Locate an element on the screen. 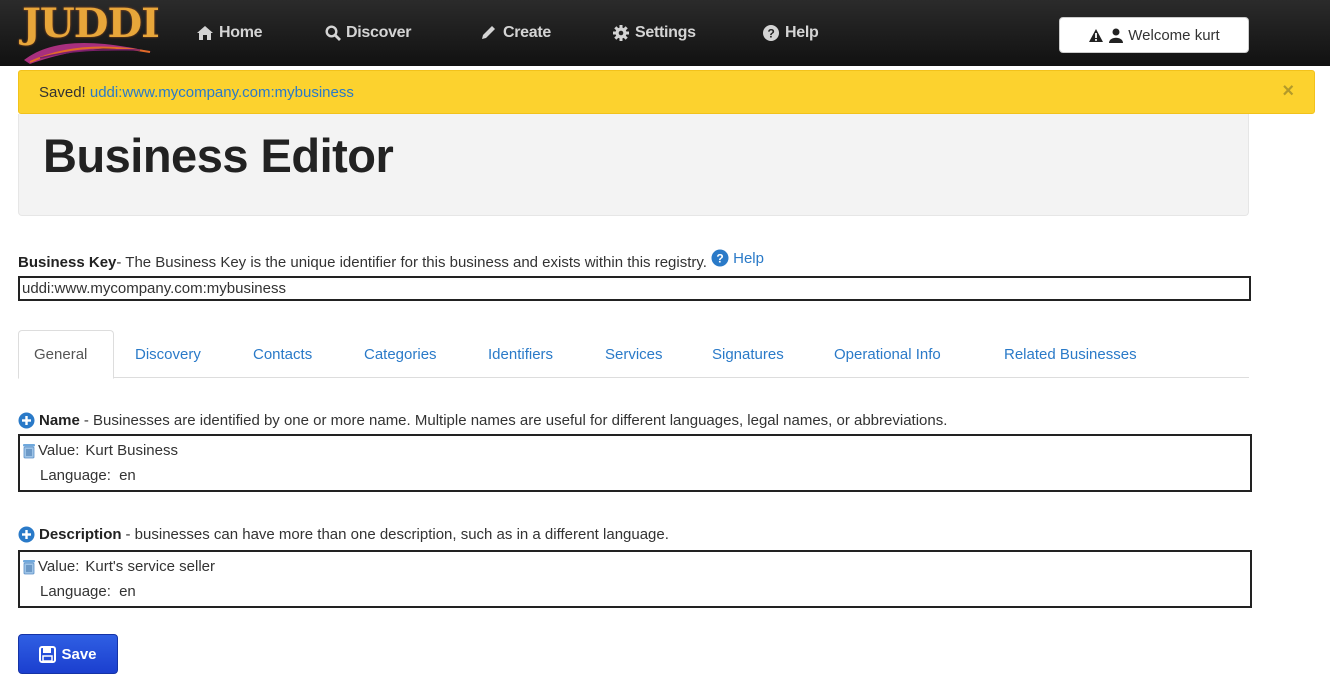 The image size is (1330, 674). description-value: Kurt's service seller is located at coordinates (150, 566).